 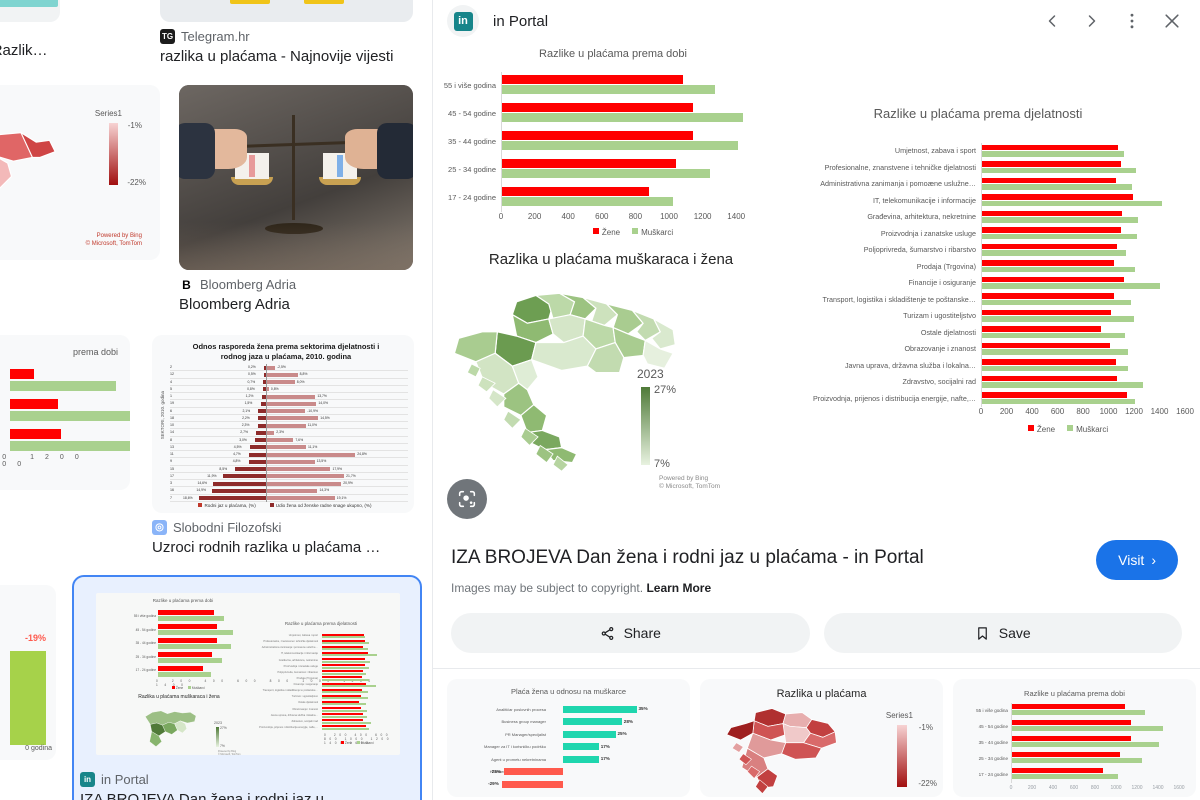 I want to click on result-title: Bloomberg Adria, so click(x=296, y=304).